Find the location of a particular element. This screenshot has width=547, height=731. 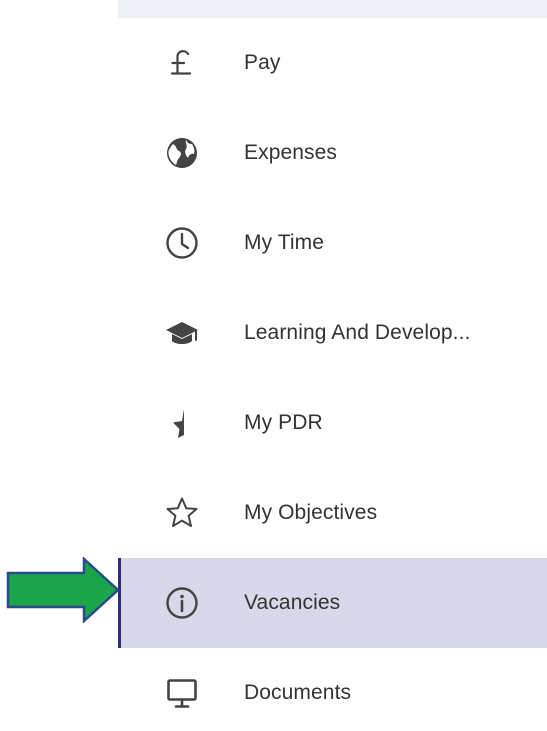

globe-icon is located at coordinates (182, 153).